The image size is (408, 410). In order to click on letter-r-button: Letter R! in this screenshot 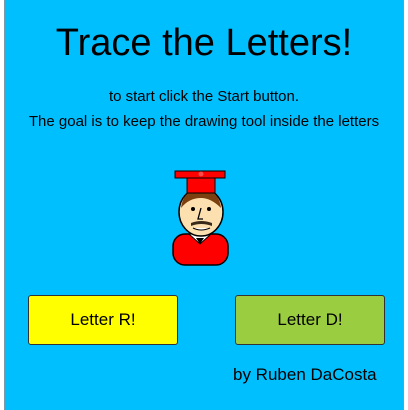, I will do `click(103, 320)`.